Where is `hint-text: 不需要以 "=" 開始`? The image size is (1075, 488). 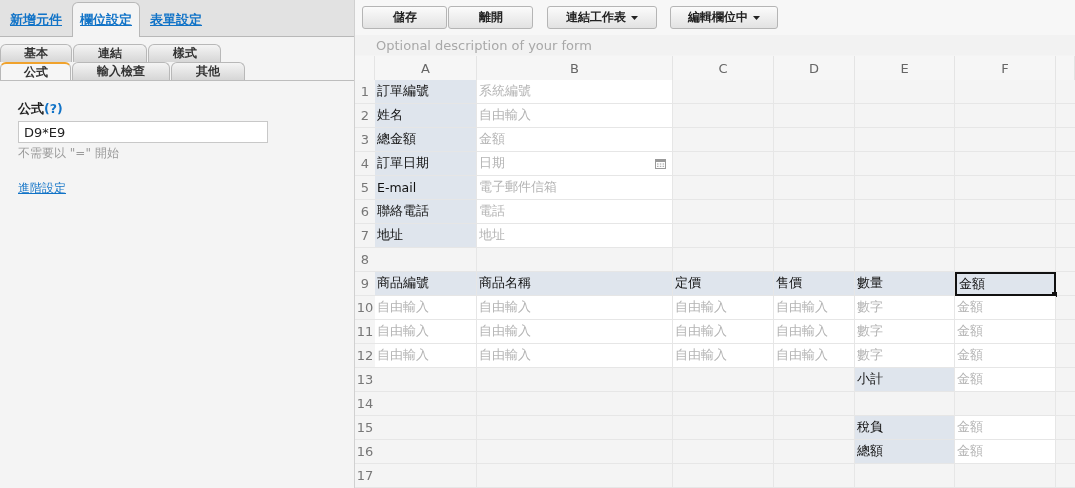 hint-text: 不需要以 "=" 開始 is located at coordinates (68, 153).